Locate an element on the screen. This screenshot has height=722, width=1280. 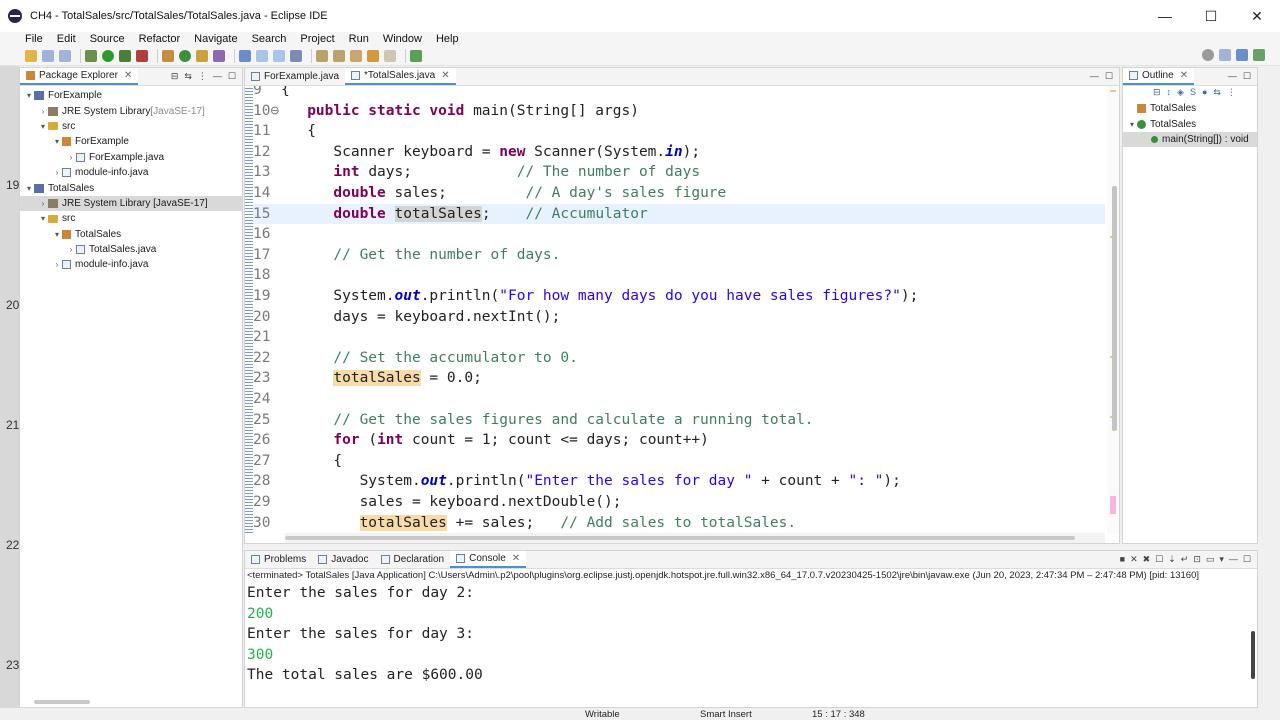
horizontal-scrollbar is located at coordinates (695, 538).